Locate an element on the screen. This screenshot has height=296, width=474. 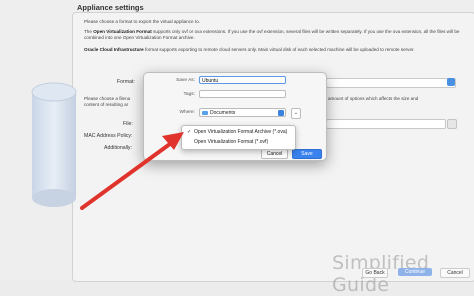
wizard-cancel-button: Cancel is located at coordinates (455, 273).